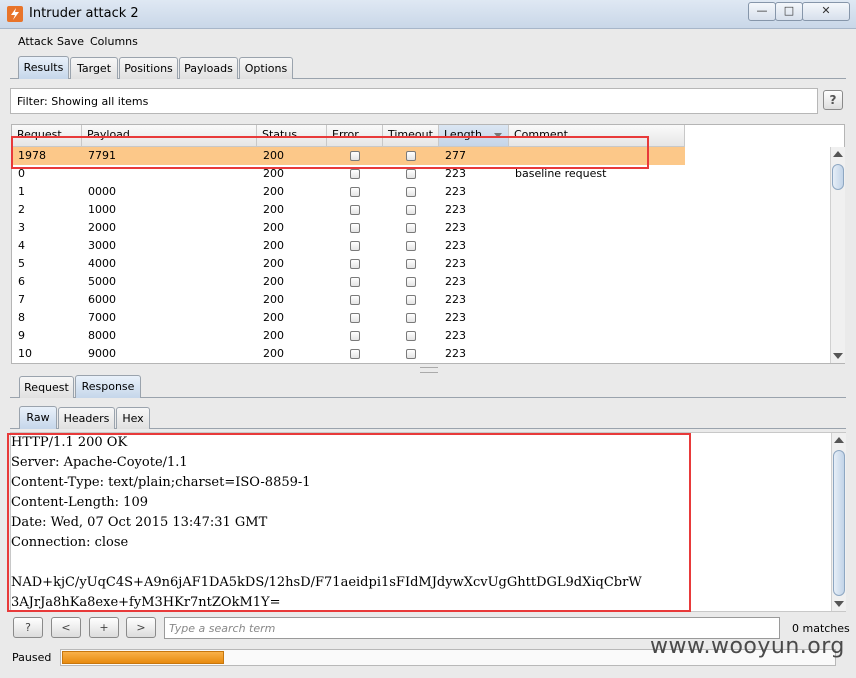 The width and height of the screenshot is (856, 678). Describe the element at coordinates (348, 336) in the screenshot. I see `table-row: 9 8000 200 223` at that location.